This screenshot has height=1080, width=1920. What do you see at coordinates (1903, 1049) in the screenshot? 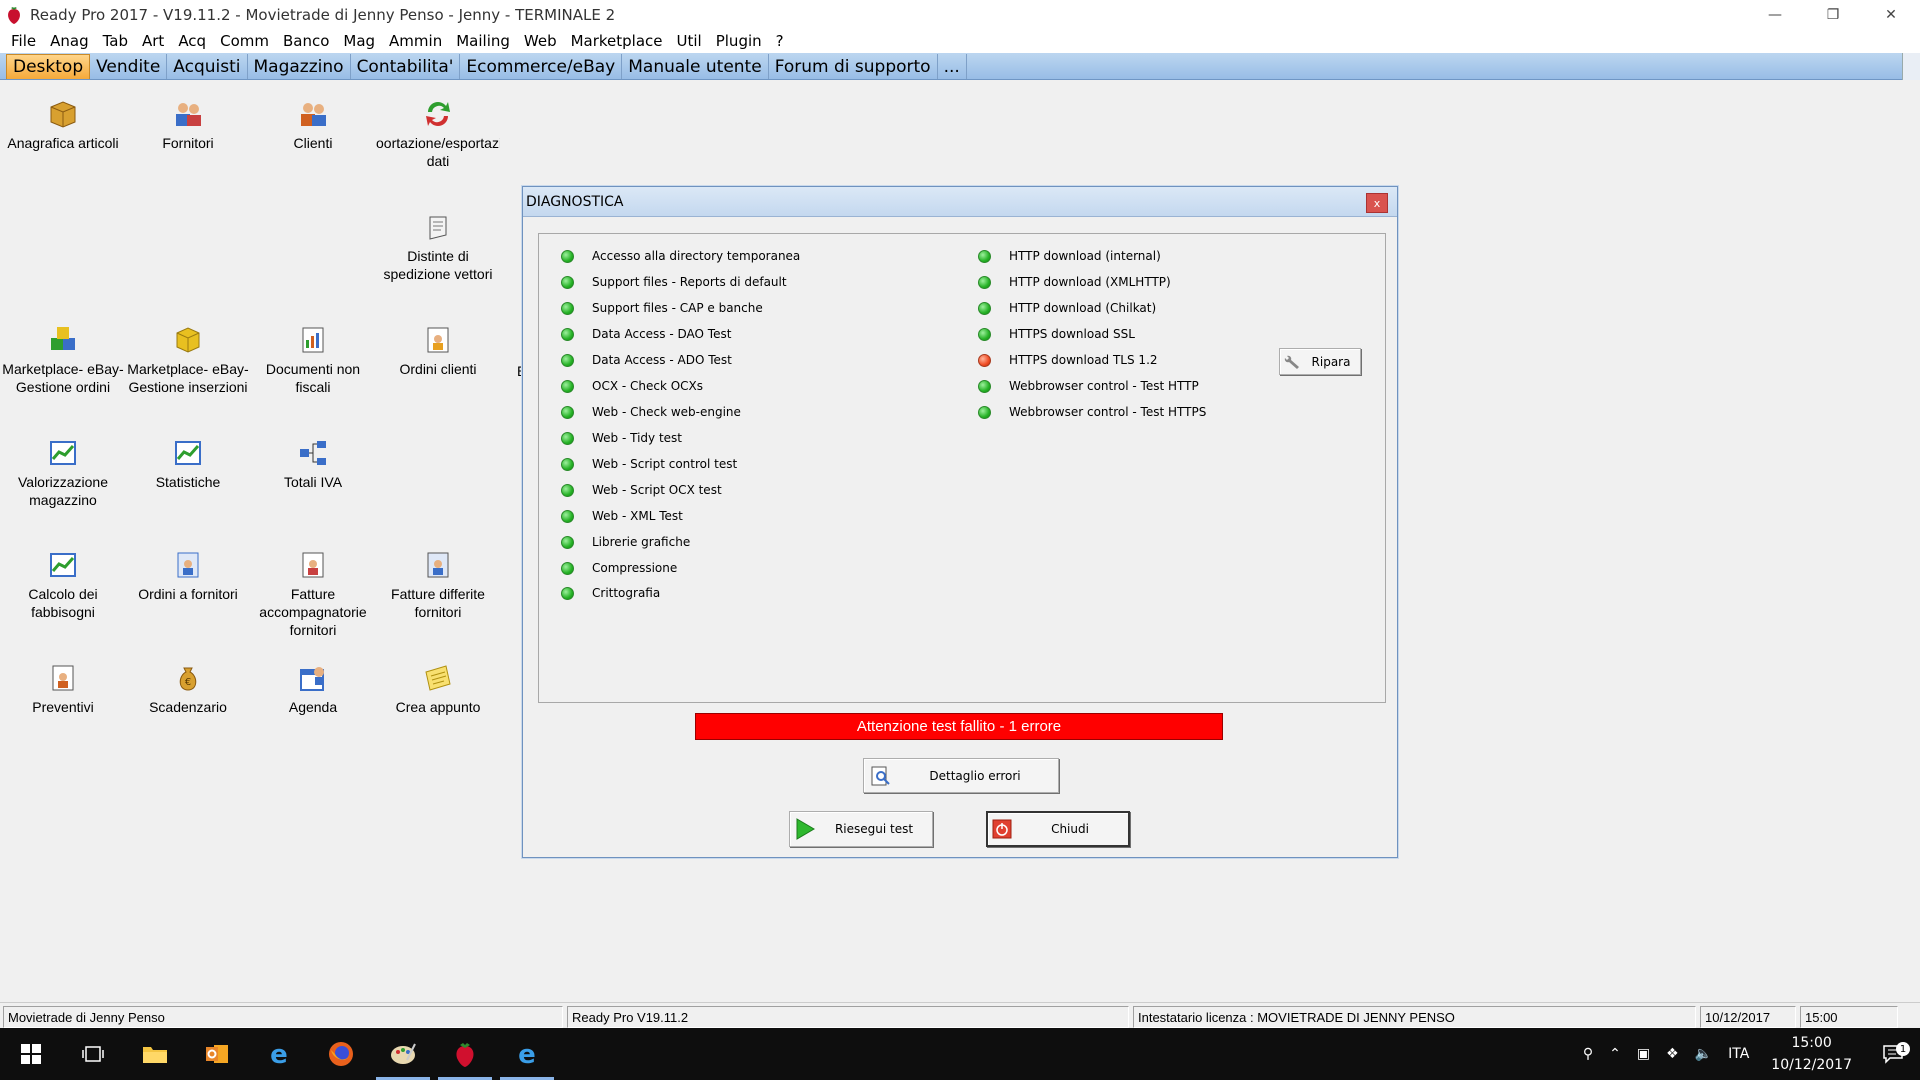
I see `notification-count-badge: 1` at bounding box center [1903, 1049].